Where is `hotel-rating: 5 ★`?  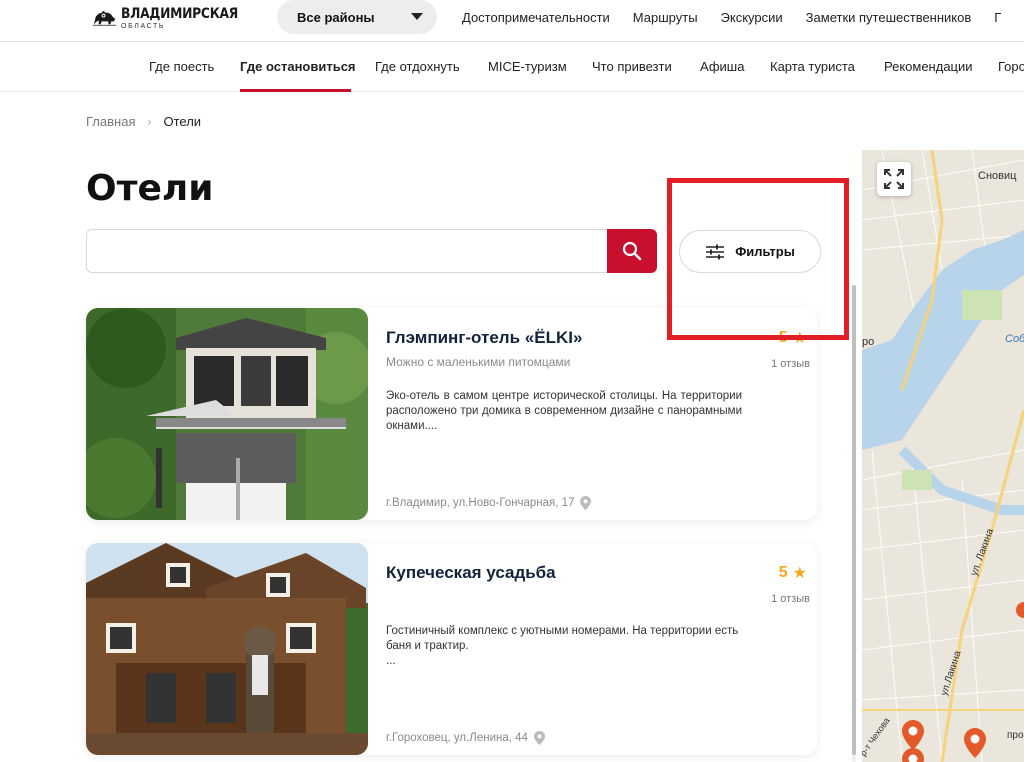 hotel-rating: 5 ★ is located at coordinates (792, 573).